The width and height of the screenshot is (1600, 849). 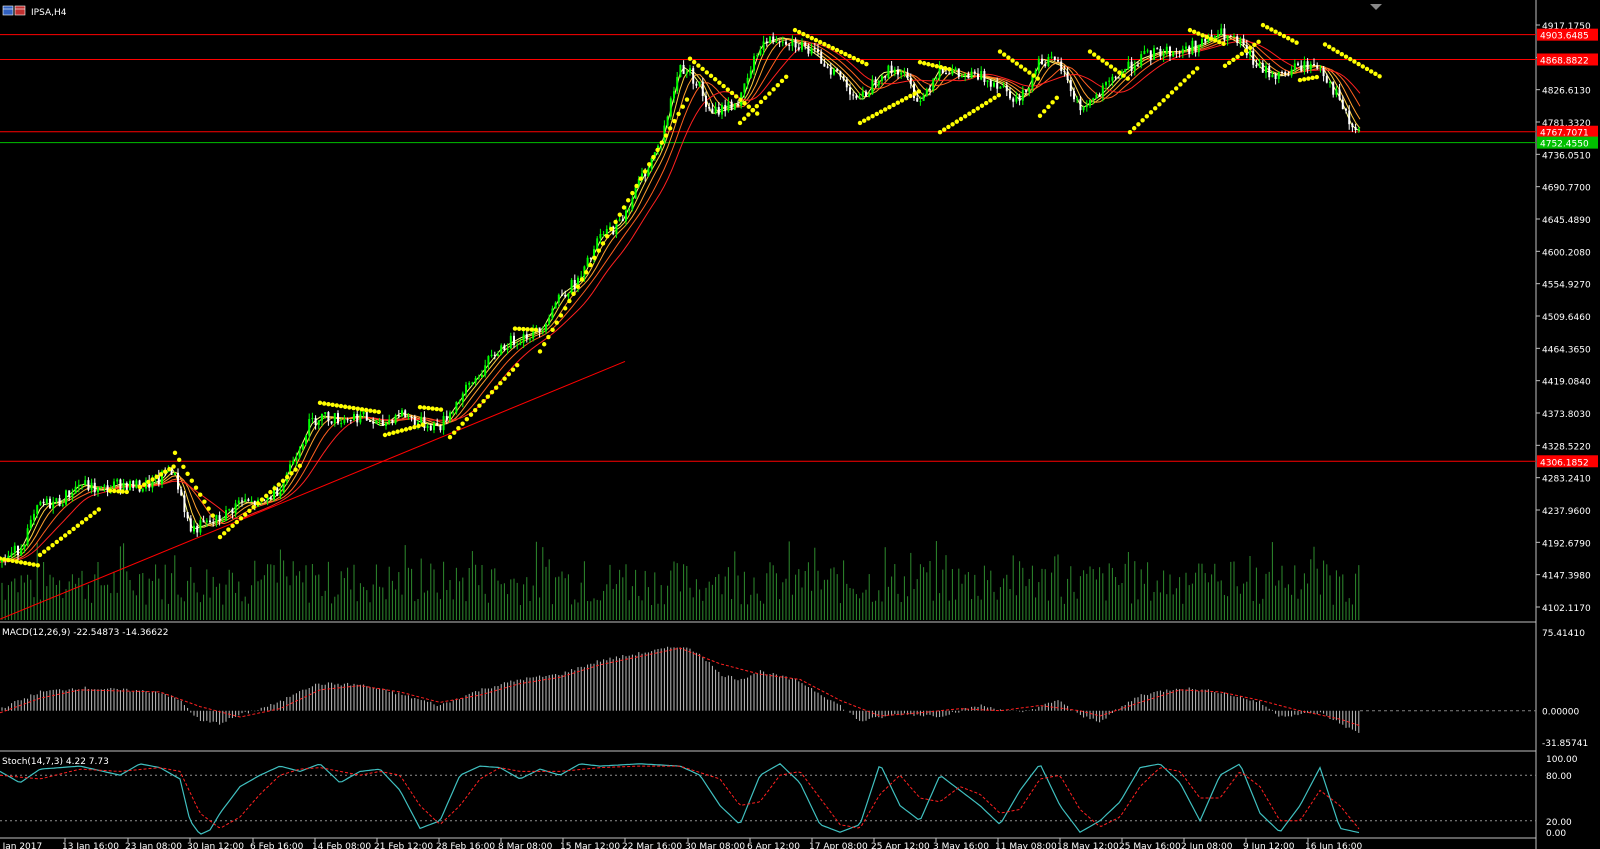 I want to click on macd-tick-label: 75.41410, so click(x=1563, y=634).